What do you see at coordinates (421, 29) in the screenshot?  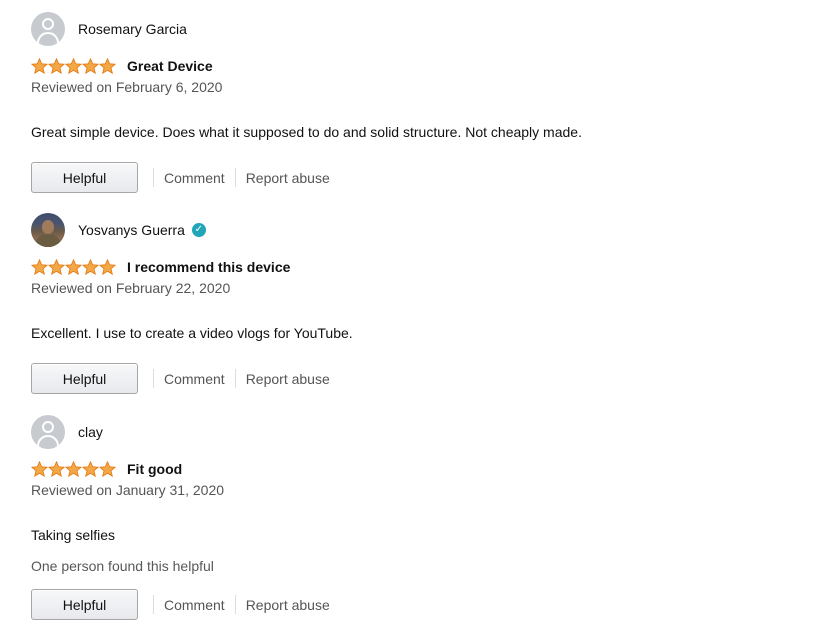 I see `reviewer-profile: Rosemary Garcia` at bounding box center [421, 29].